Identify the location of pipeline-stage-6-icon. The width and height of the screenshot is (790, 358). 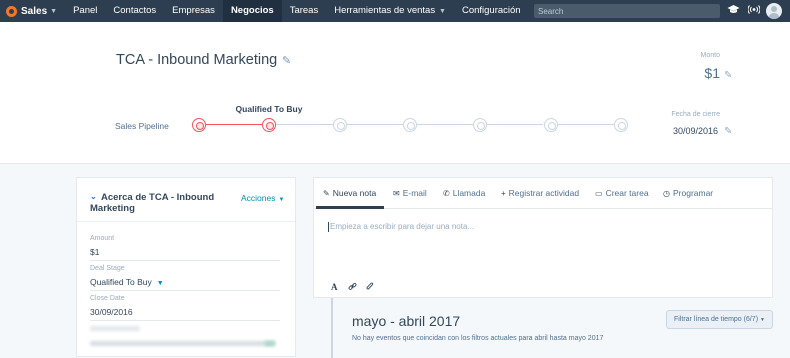
(550, 125).